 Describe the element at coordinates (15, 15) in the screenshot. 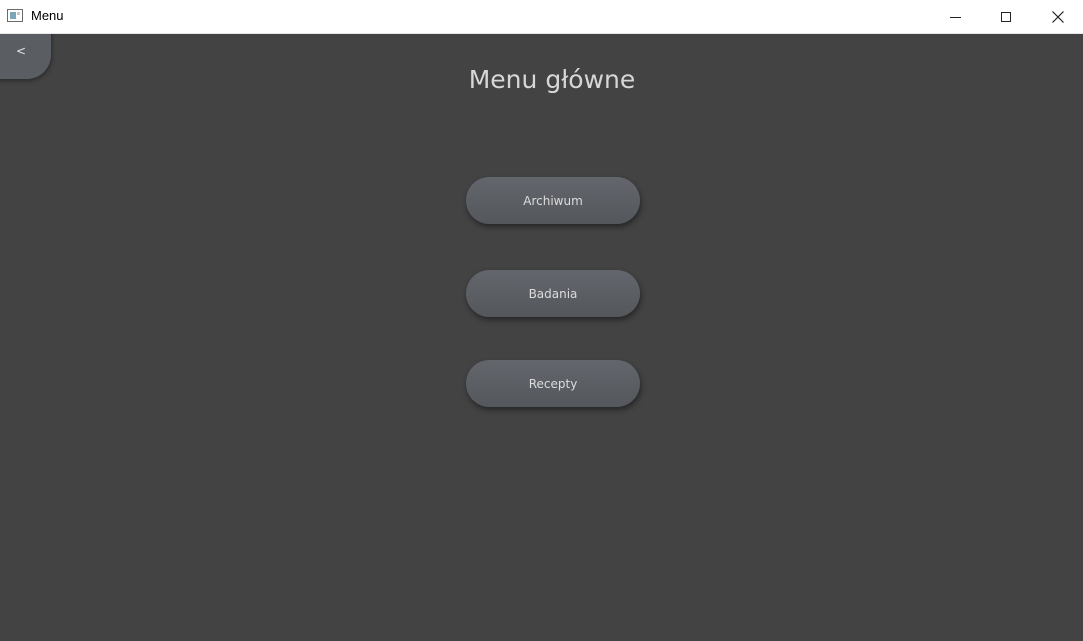

I see `app-icon` at that location.